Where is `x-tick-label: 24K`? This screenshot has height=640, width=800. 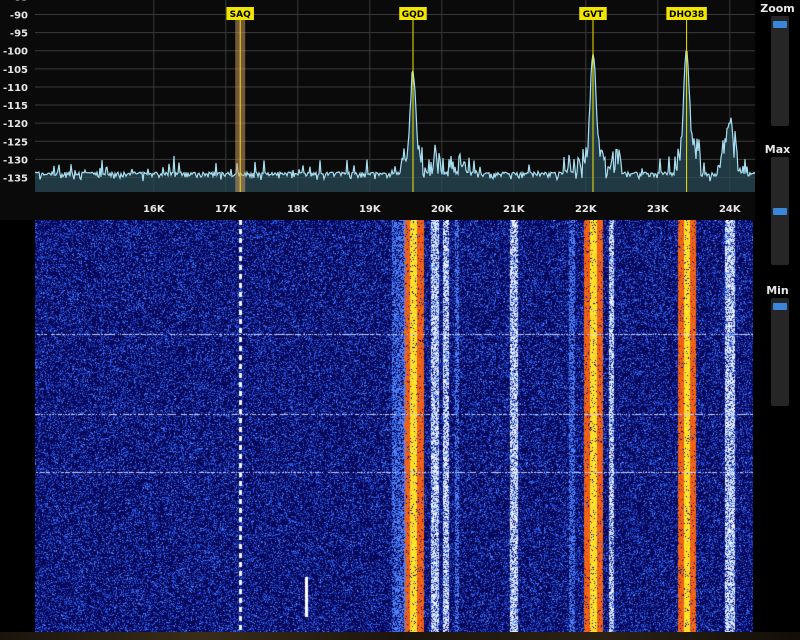
x-tick-label: 24K is located at coordinates (730, 209).